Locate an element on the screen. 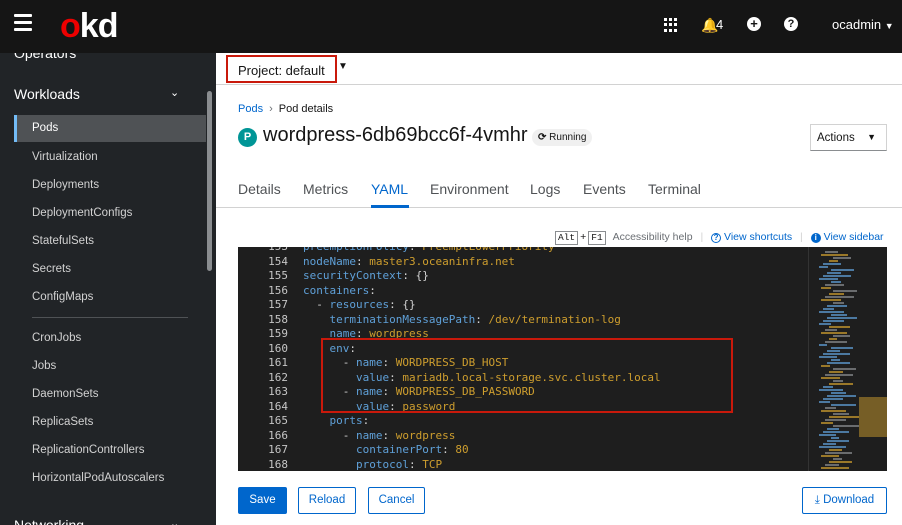 Image resolution: width=902 pixels, height=525 pixels. tab-logs: Logs is located at coordinates (545, 189).